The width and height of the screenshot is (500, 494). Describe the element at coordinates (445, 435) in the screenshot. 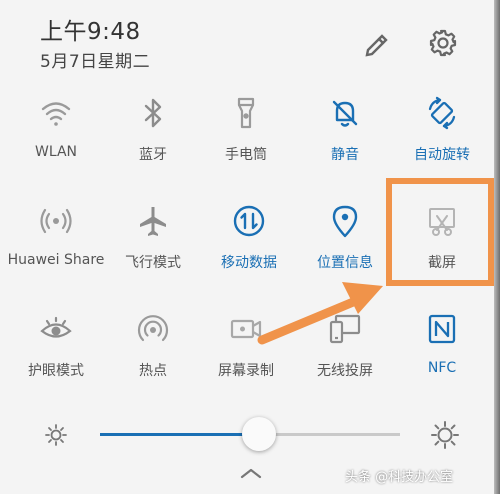

I see `brightness-high-icon` at that location.